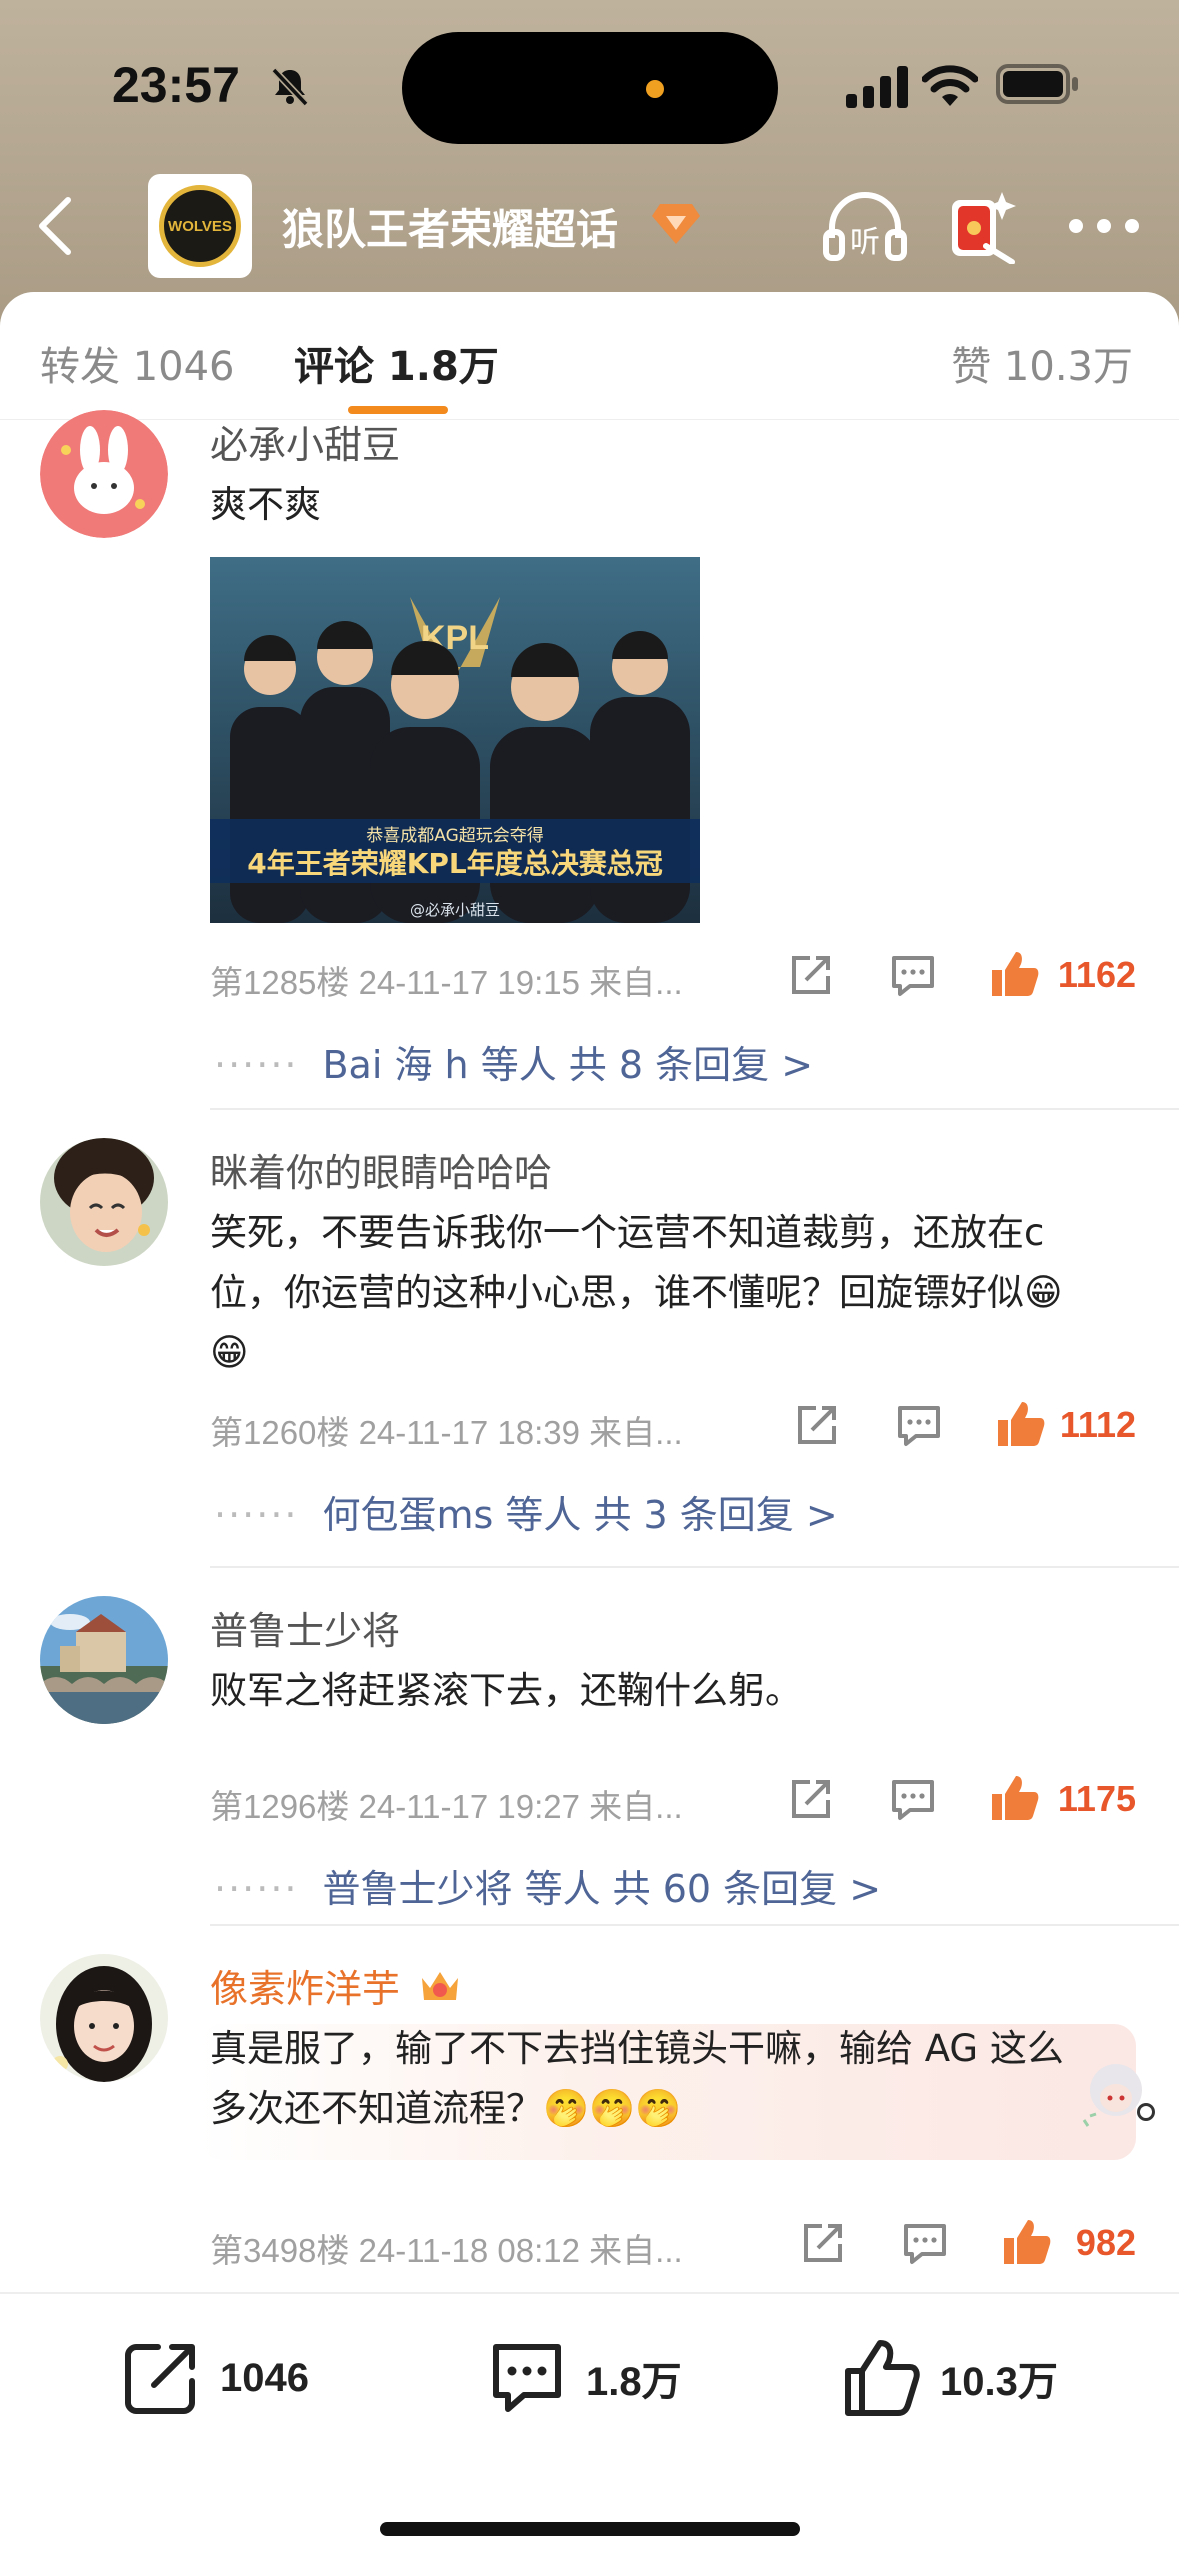 This screenshot has height=2556, width=1179. I want to click on comment-text-line: 位，你运营的这种小心思，谁不懂呢？回旋镖好似😁, so click(636, 1292).